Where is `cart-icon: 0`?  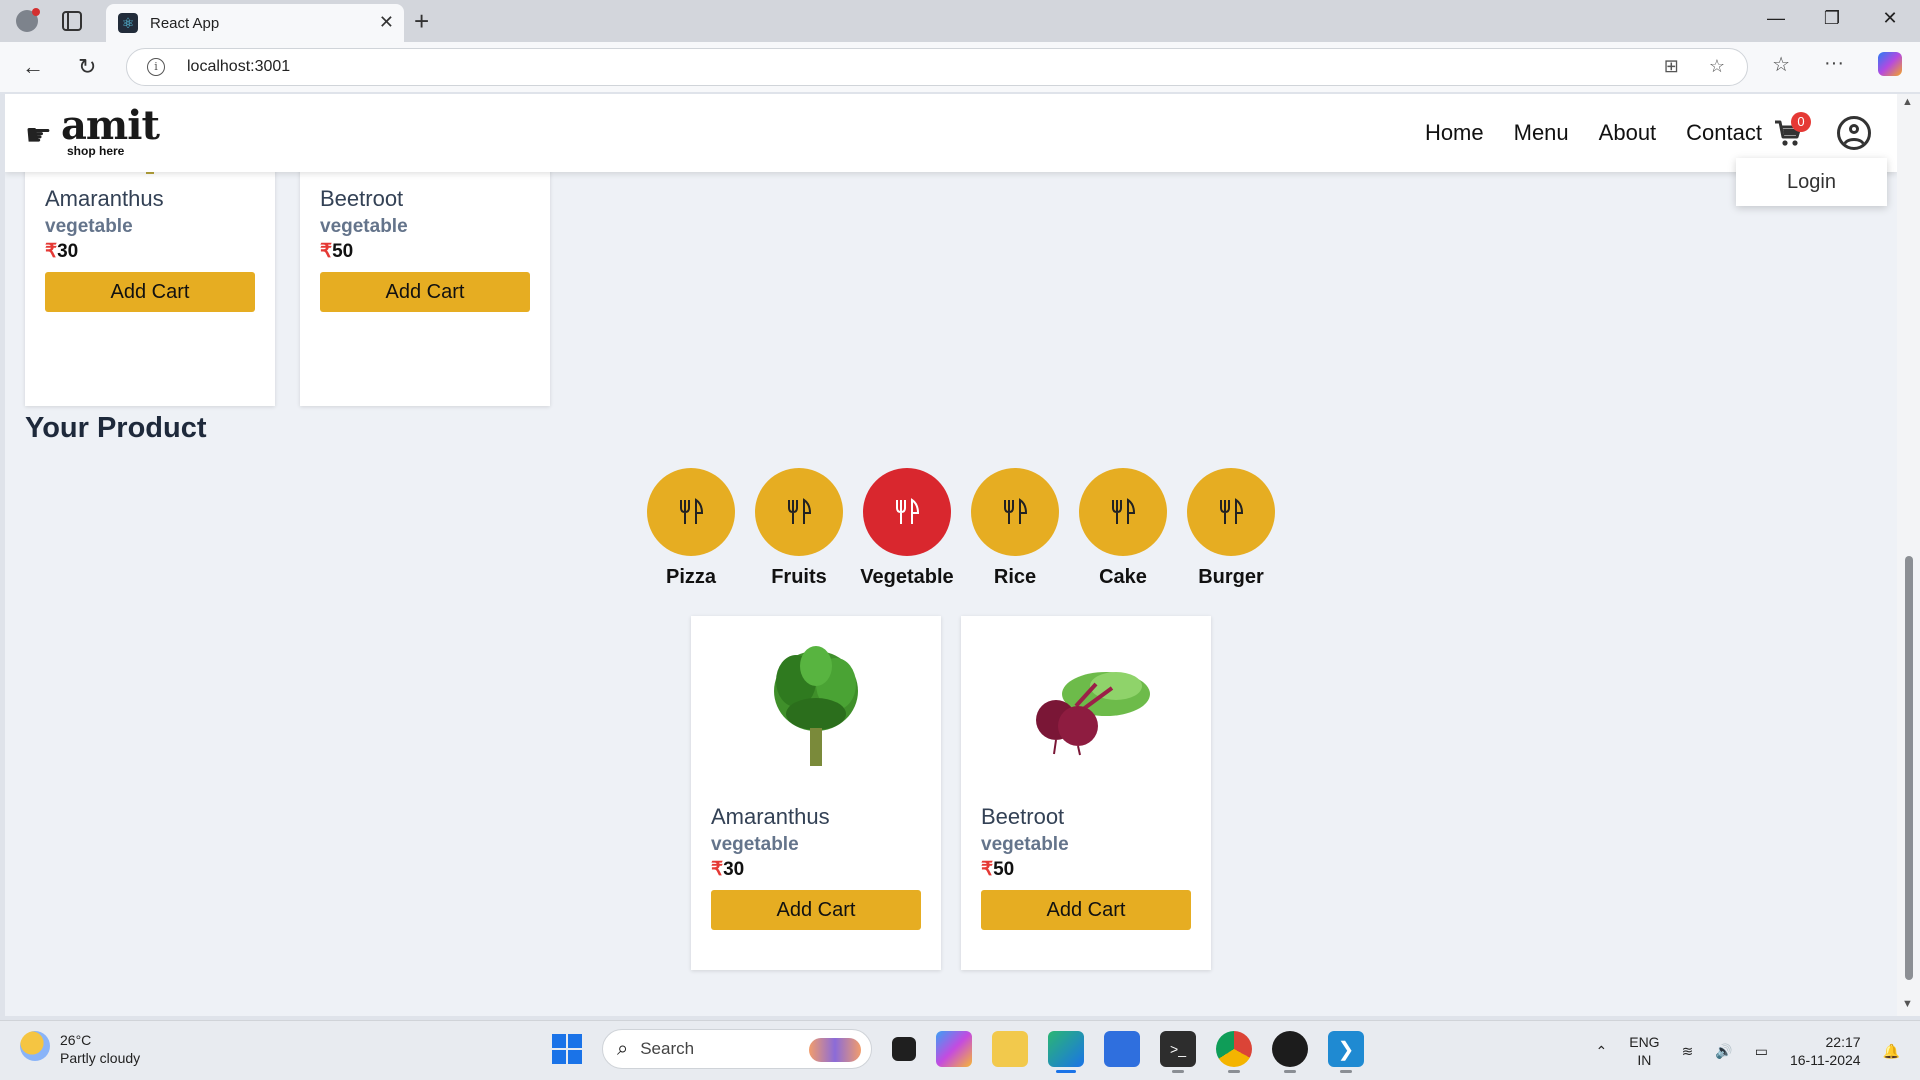
cart-icon: 0 is located at coordinates (1792, 132).